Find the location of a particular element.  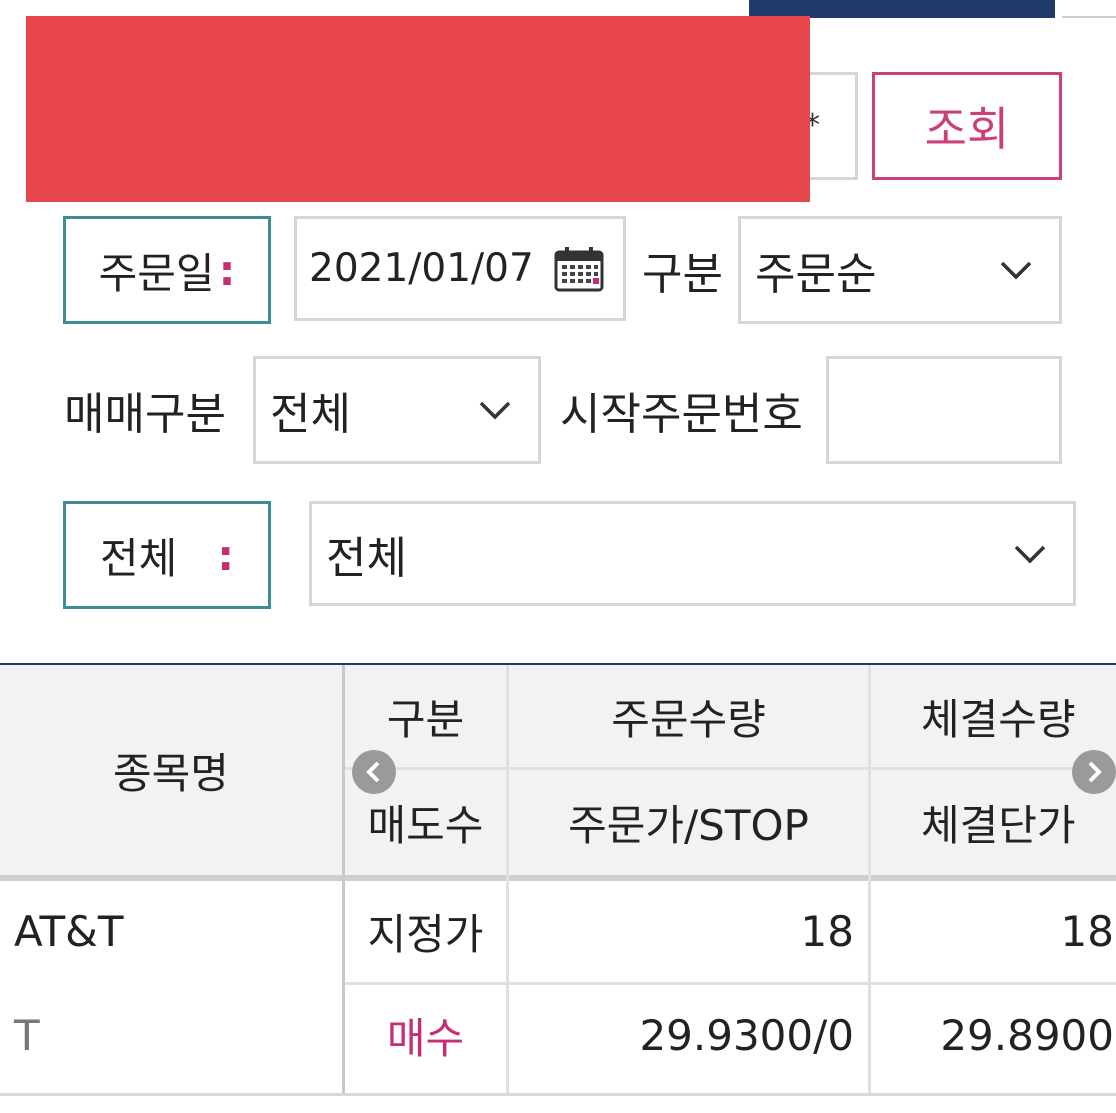

header-order-price: 주문가/STOP is located at coordinates (688, 825).